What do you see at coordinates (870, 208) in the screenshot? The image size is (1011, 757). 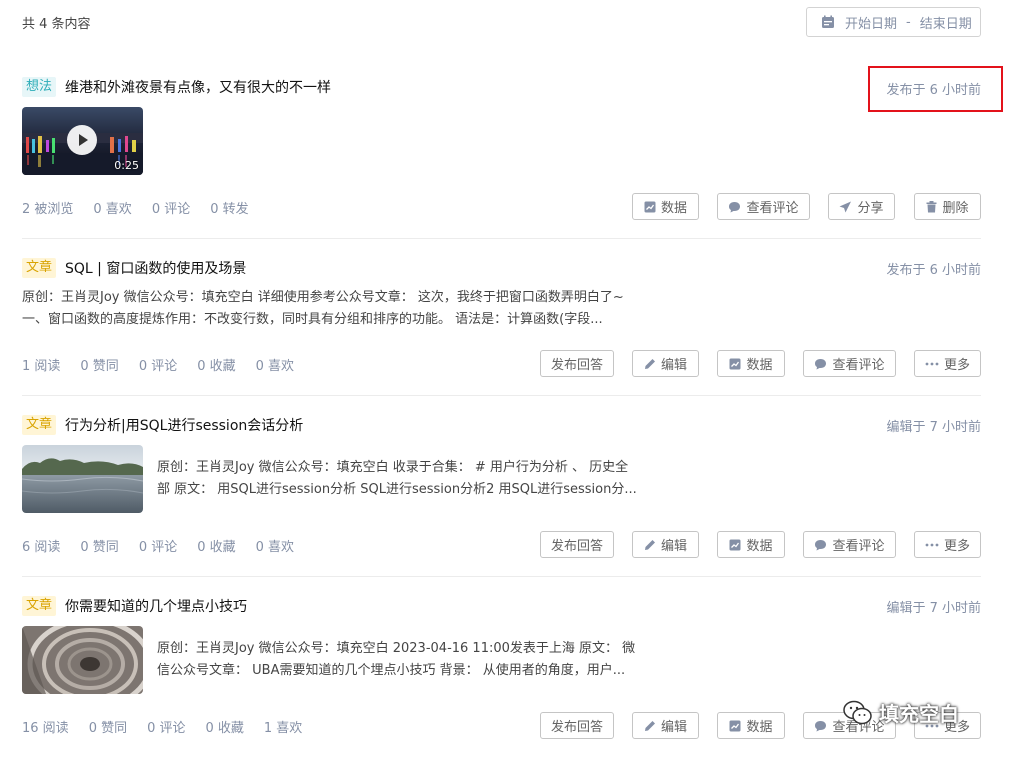 I see `share-button-label: 分享` at bounding box center [870, 208].